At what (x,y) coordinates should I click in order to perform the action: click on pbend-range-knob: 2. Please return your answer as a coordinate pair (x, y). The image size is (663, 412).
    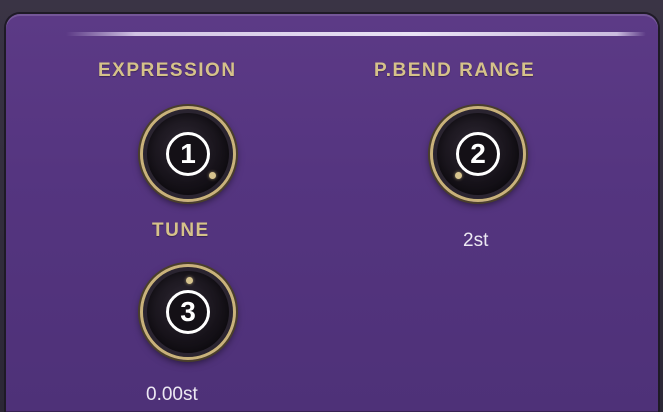
    Looking at the image, I should click on (478, 154).